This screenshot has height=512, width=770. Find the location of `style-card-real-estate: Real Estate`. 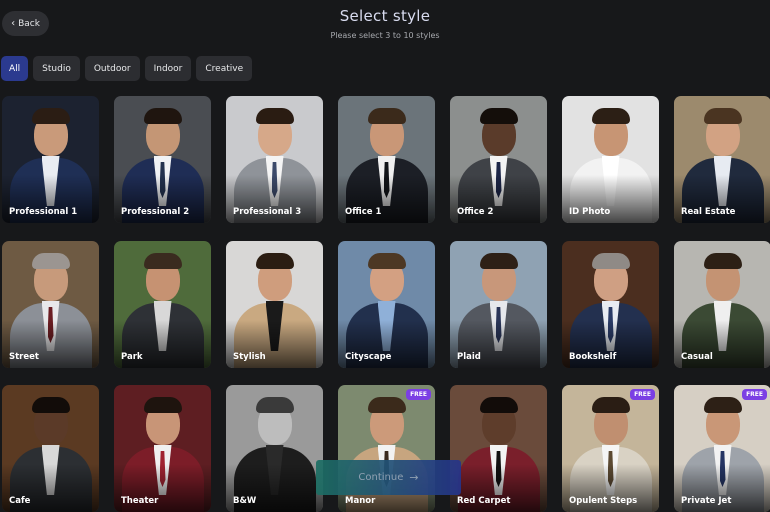

style-card-real-estate: Real Estate is located at coordinates (722, 159).